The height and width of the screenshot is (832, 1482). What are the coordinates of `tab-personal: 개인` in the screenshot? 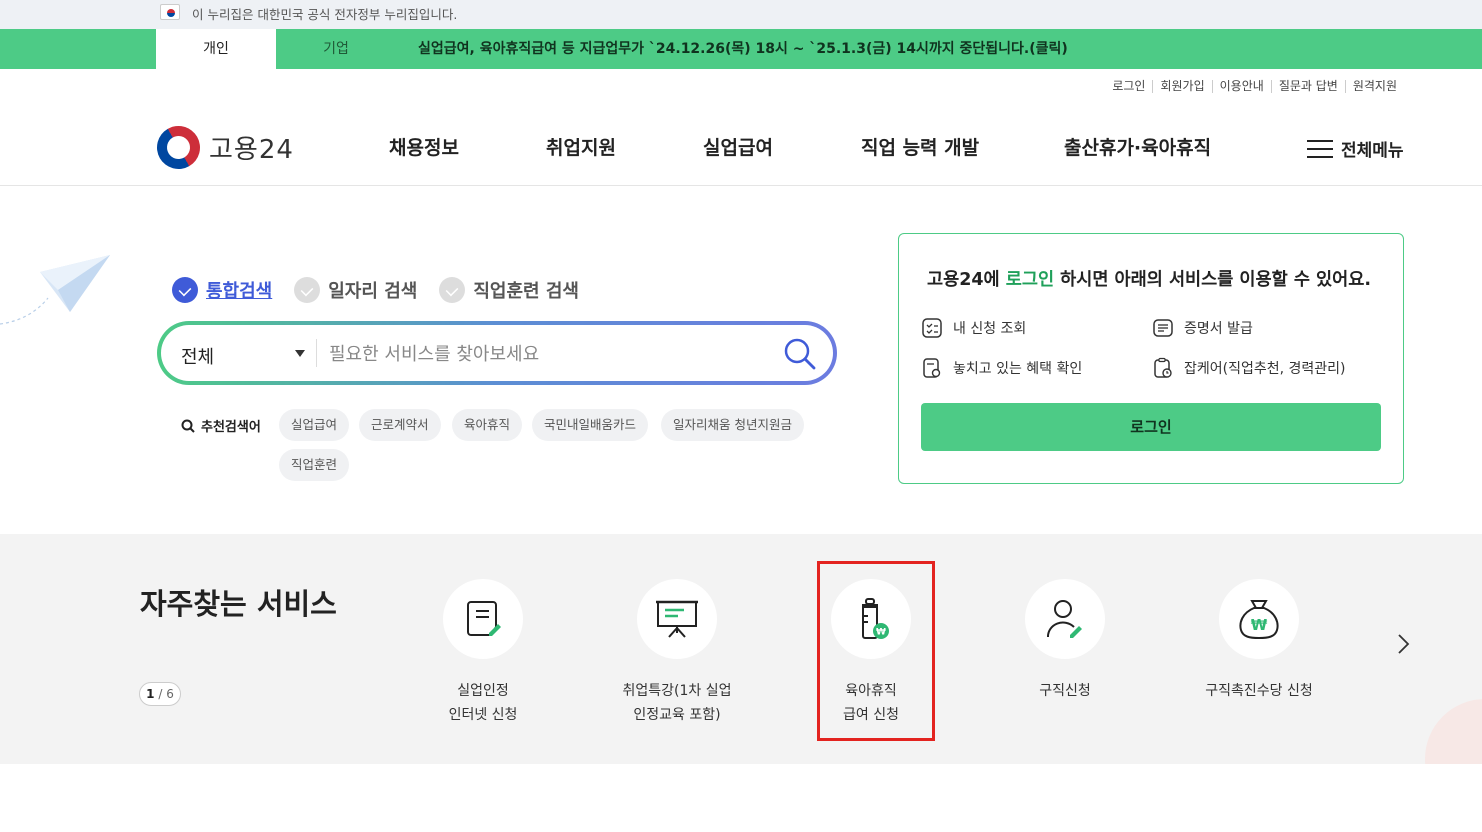 It's located at (216, 49).